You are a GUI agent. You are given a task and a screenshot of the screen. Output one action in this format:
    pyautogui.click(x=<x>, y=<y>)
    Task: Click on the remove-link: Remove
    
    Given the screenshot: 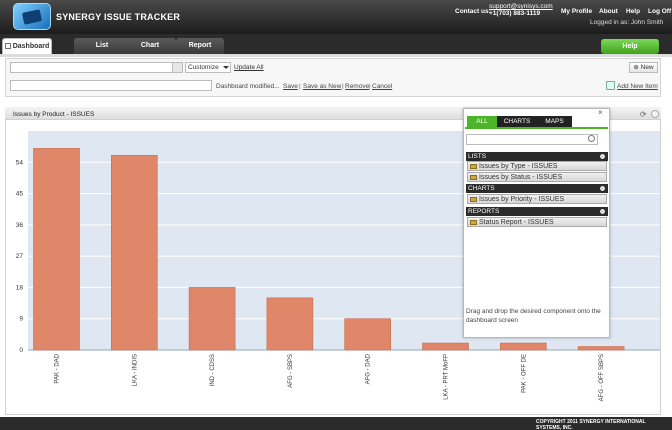 What is the action you would take?
    pyautogui.click(x=357, y=86)
    